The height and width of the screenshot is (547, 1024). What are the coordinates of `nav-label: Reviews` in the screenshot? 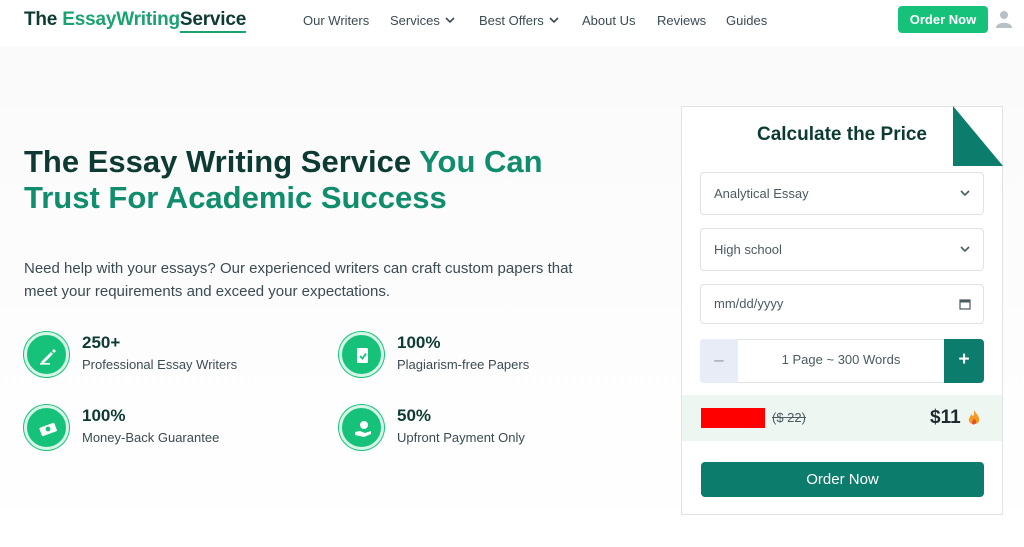 It's located at (682, 20).